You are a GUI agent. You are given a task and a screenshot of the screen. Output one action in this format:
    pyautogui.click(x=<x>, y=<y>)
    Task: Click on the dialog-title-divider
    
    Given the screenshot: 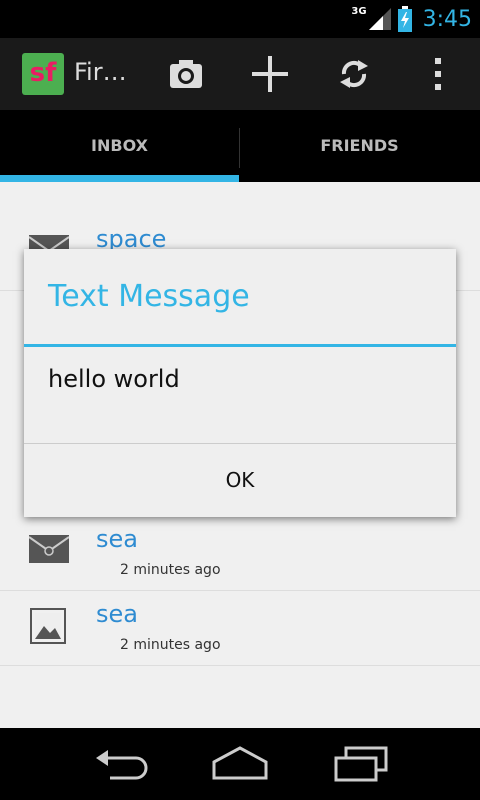 What is the action you would take?
    pyautogui.click(x=240, y=345)
    